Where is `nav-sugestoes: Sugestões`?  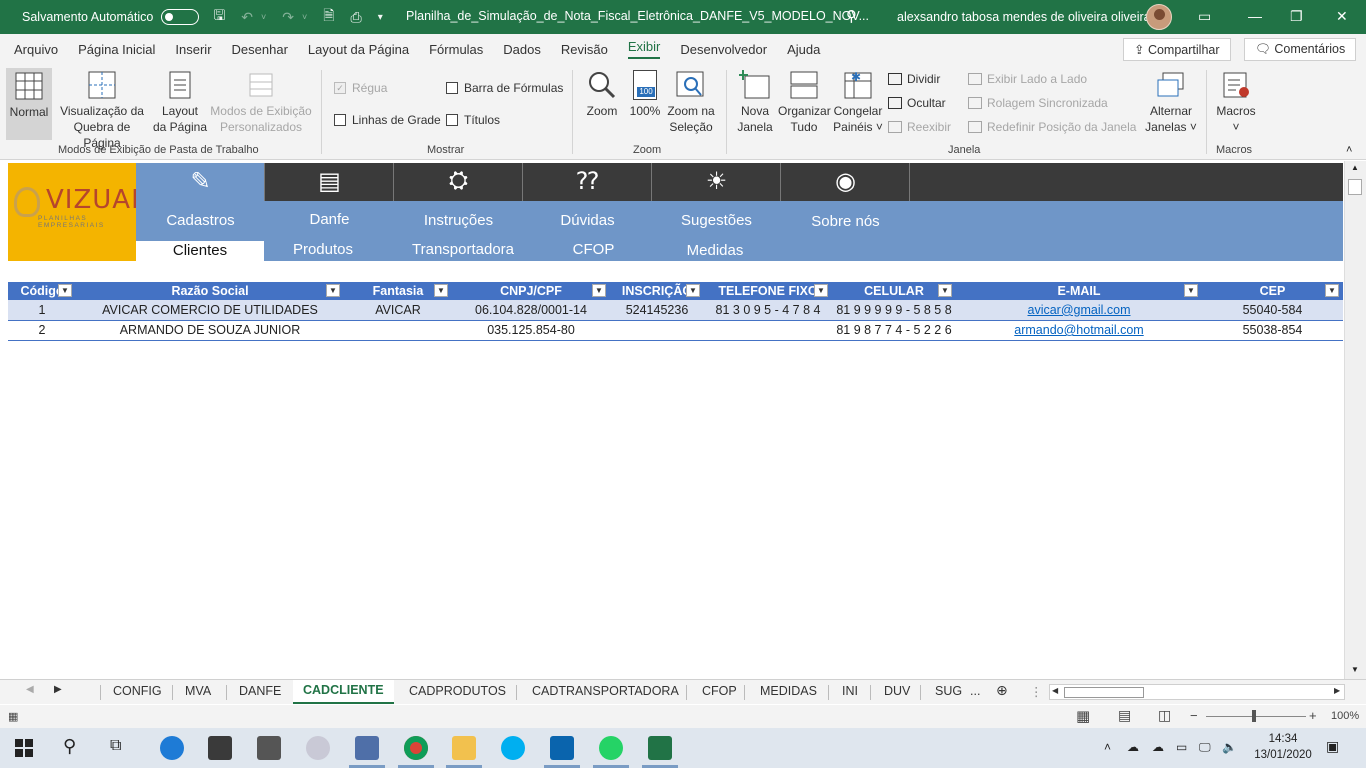
nav-sugestoes: Sugestões is located at coordinates (716, 220).